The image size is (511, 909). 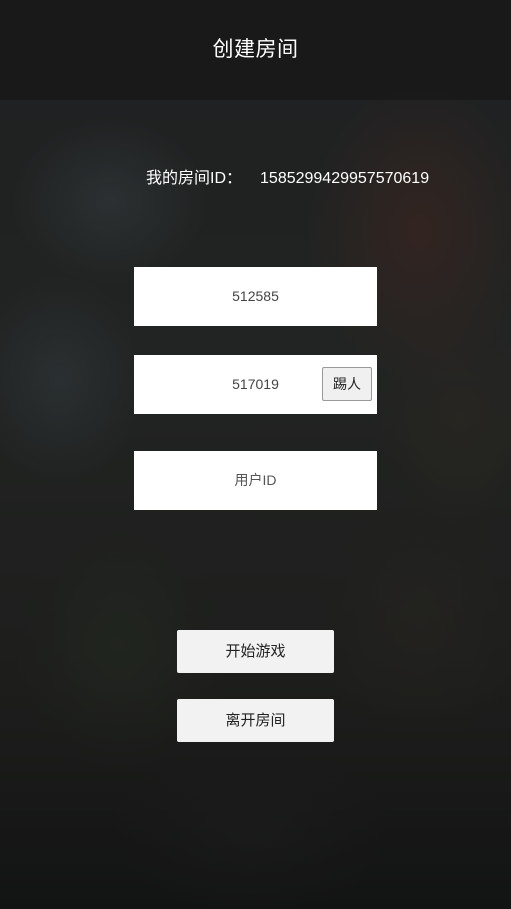 What do you see at coordinates (255, 720) in the screenshot?
I see `leave-room-button: 离开房间` at bounding box center [255, 720].